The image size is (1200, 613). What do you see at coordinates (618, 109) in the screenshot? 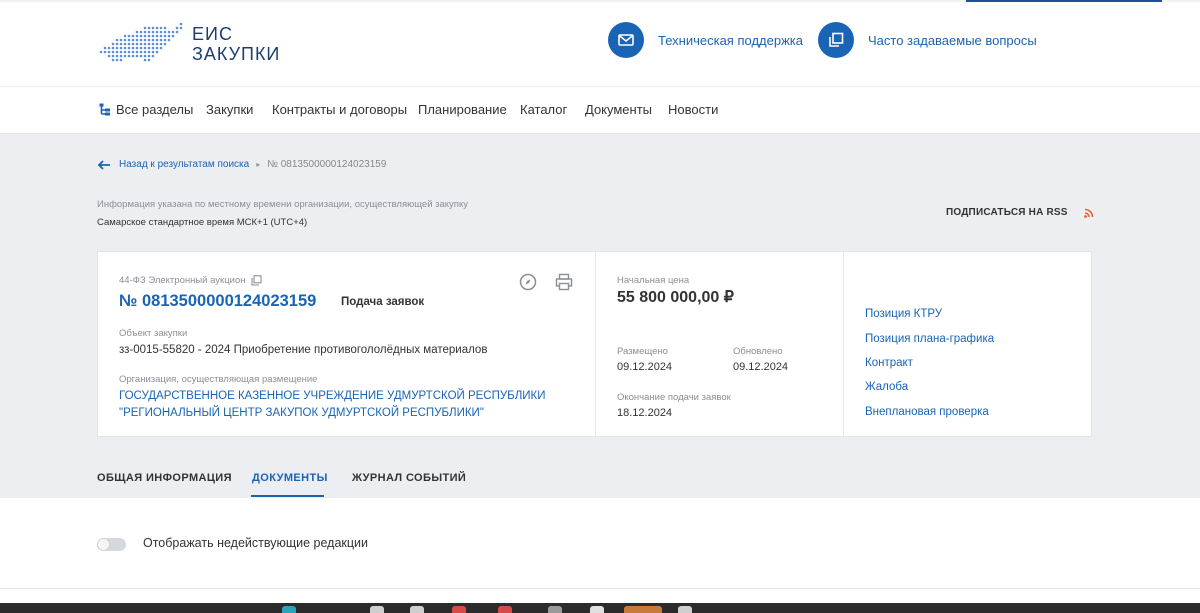
I see `nav-documents: Документы` at bounding box center [618, 109].